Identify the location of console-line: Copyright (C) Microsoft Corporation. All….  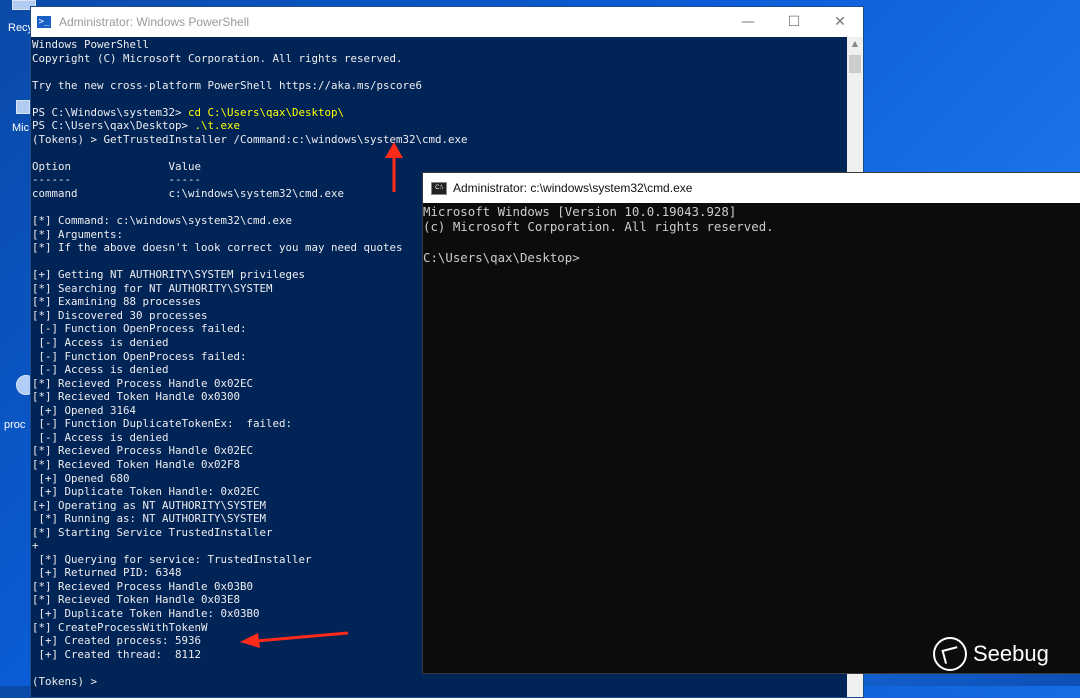
(439, 59).